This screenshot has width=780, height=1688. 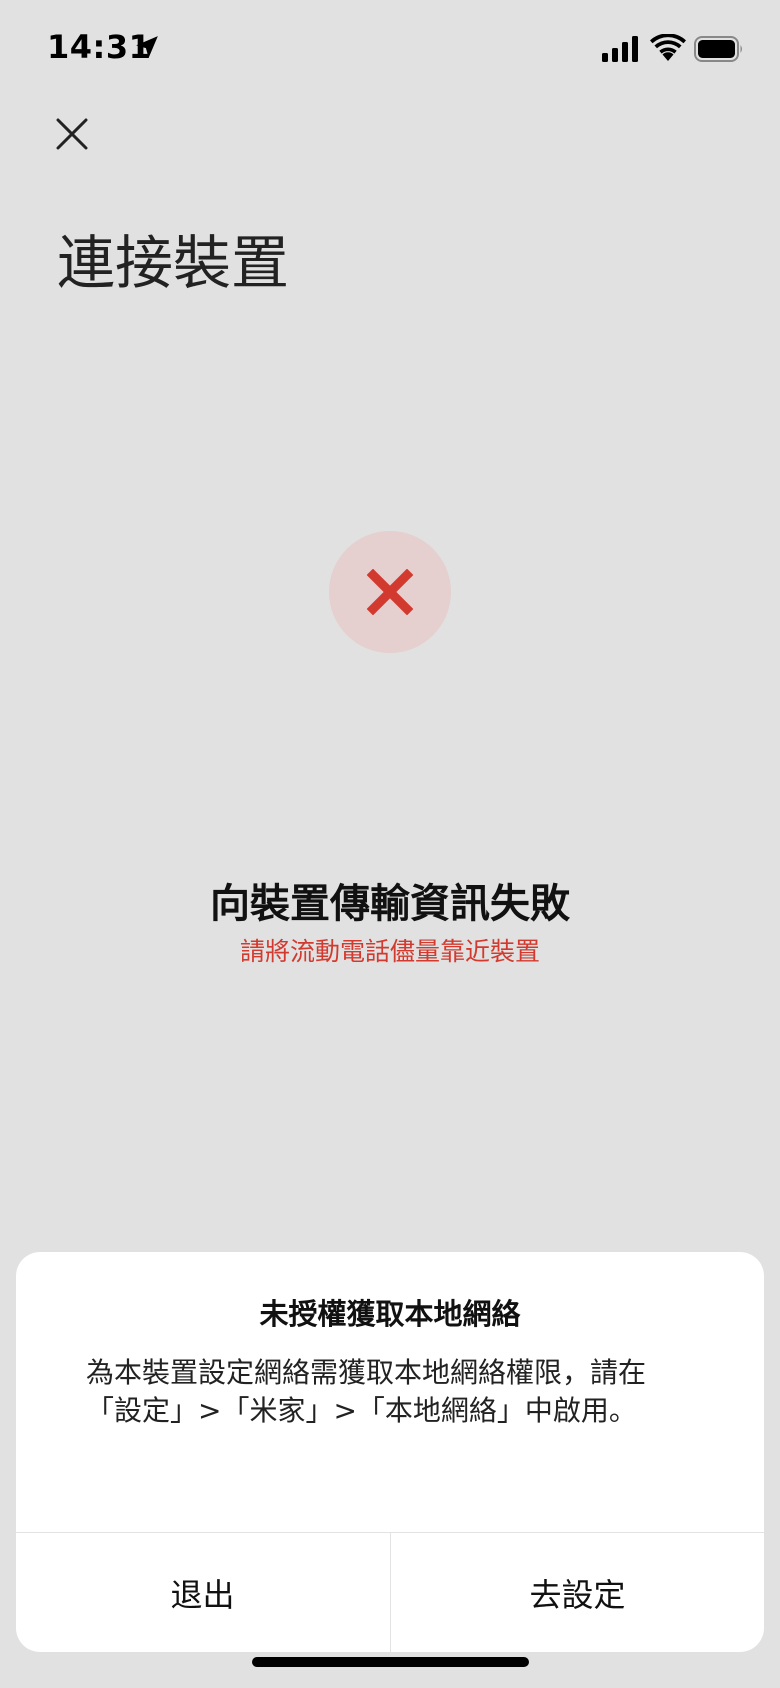 I want to click on go-to-settings-button: 去設定, so click(x=577, y=1592).